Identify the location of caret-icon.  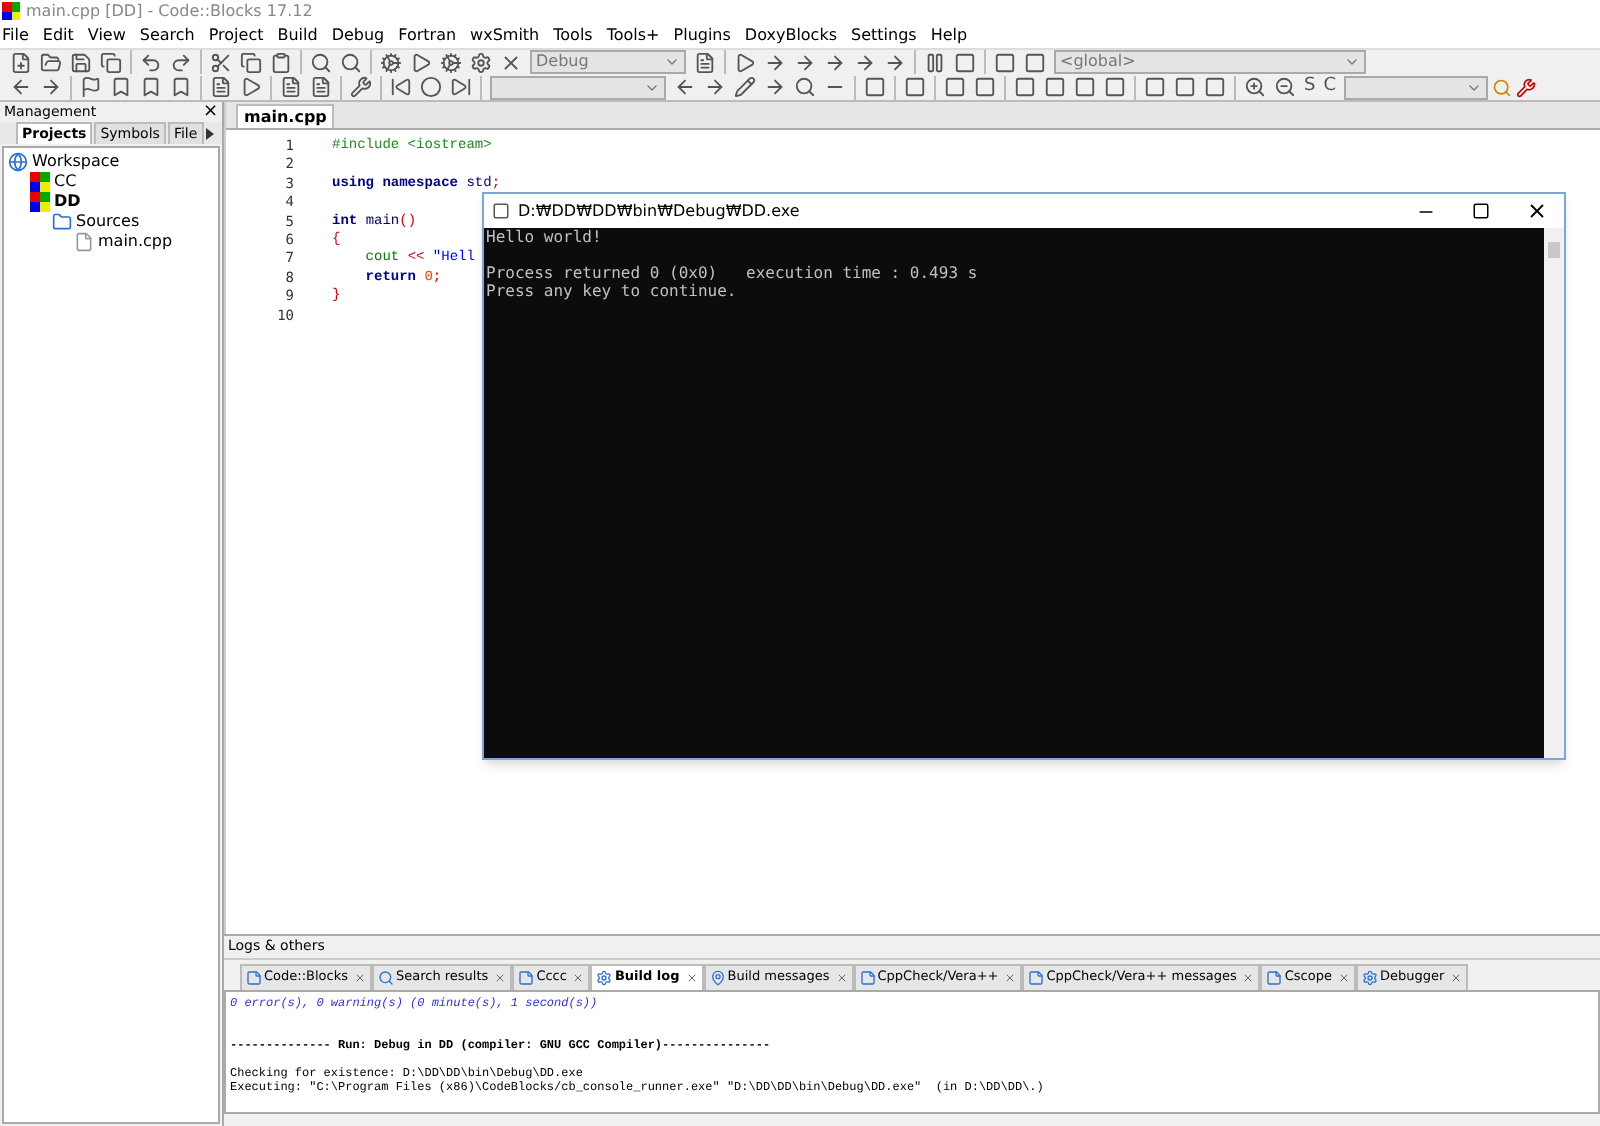
(1352, 62).